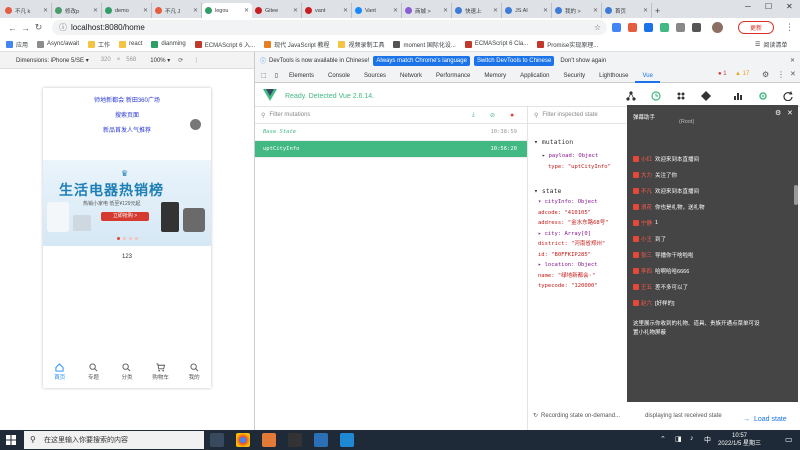  I want to click on chat-username: 大力, so click(646, 175).